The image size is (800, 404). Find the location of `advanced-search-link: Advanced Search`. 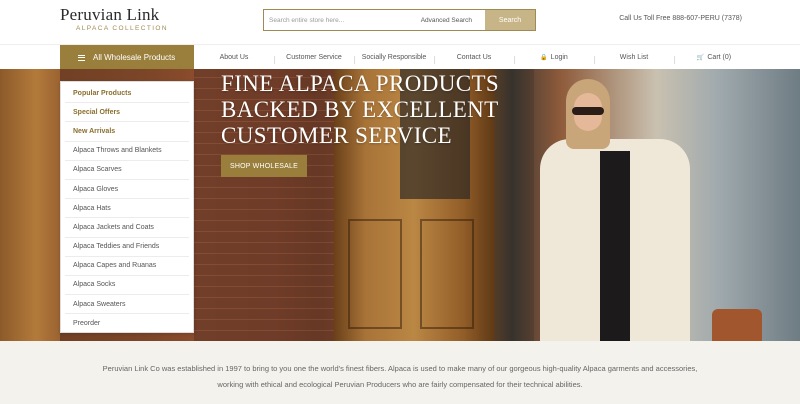

advanced-search-link: Advanced Search is located at coordinates (446, 20).